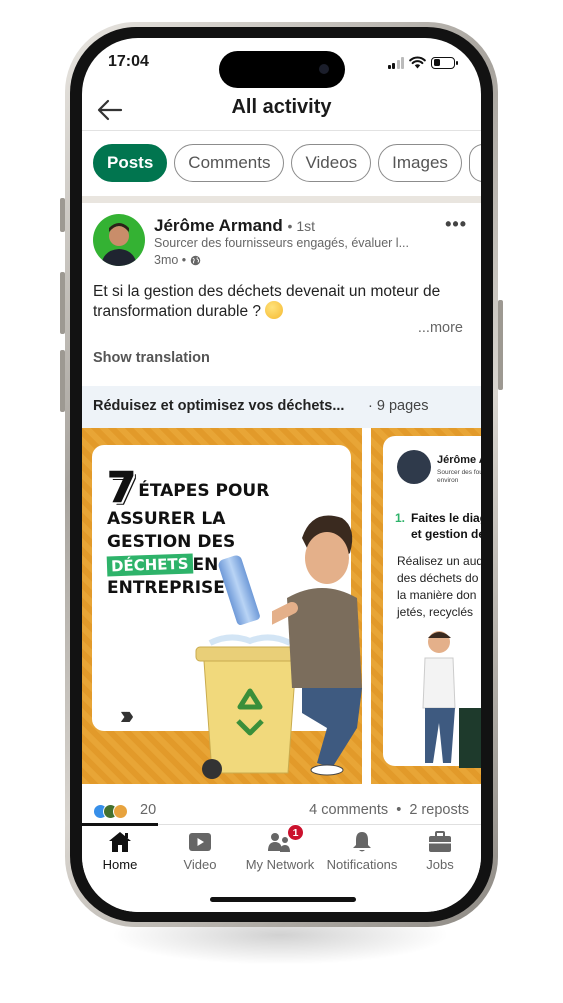 The height and width of the screenshot is (1003, 563). I want to click on reactions-icon, so click(110, 811).